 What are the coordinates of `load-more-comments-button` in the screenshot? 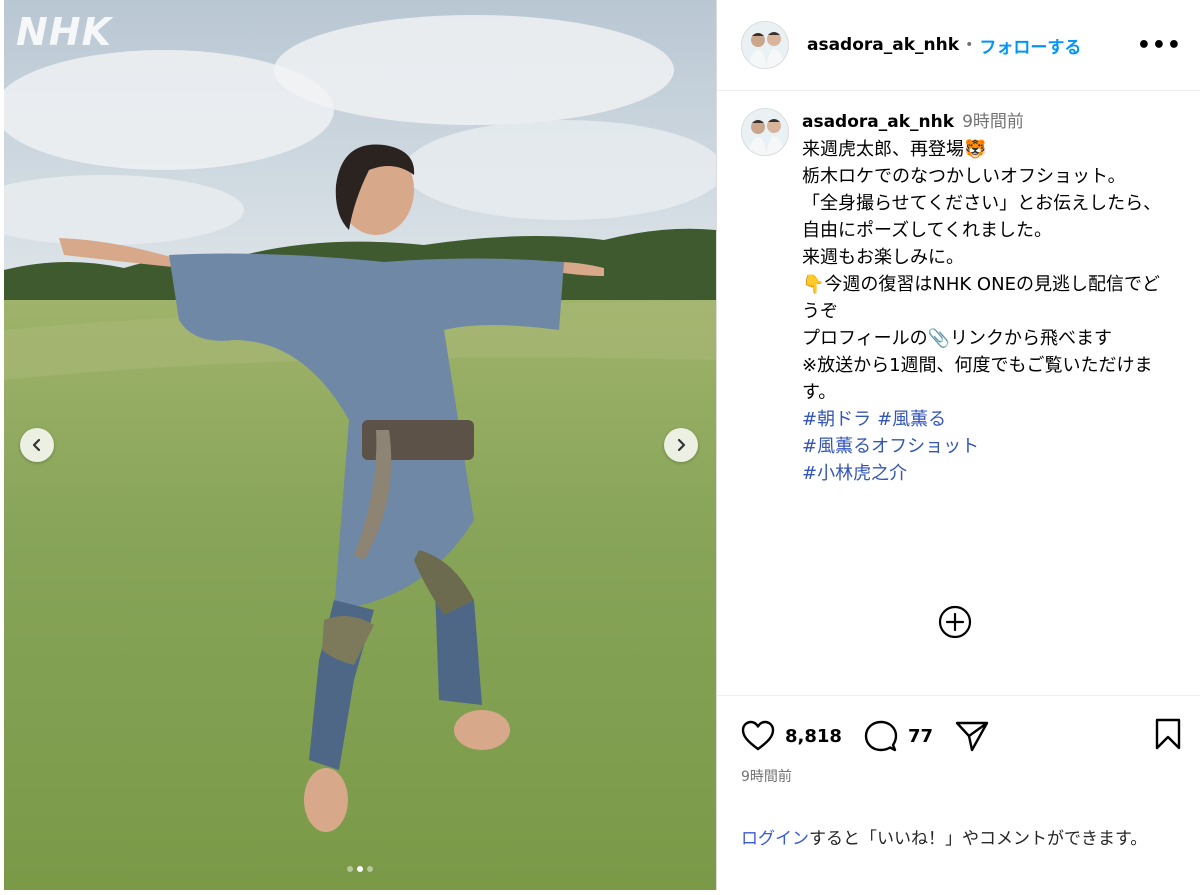 It's located at (955, 622).